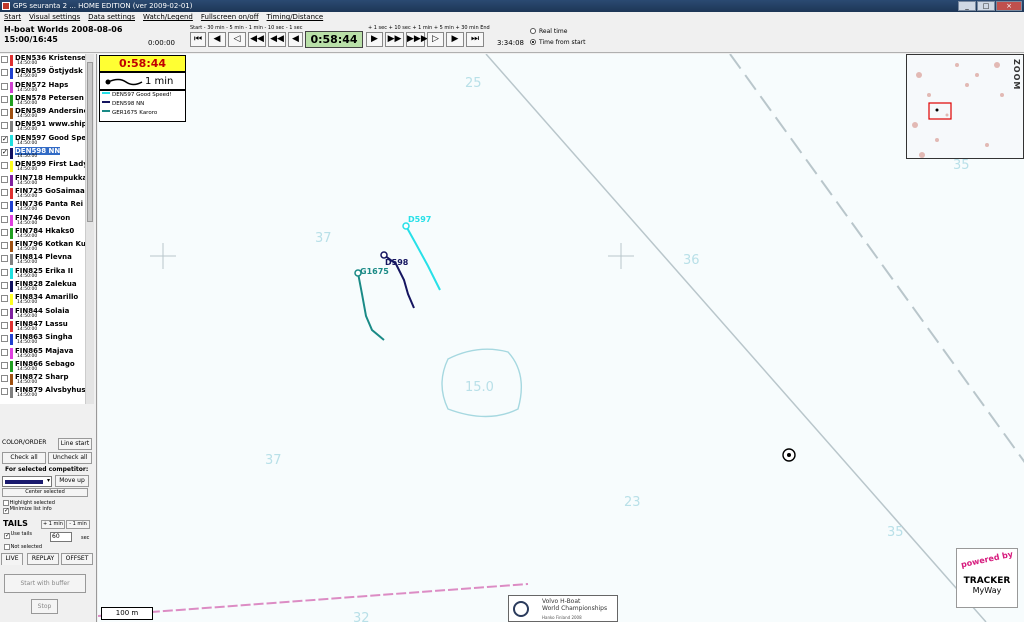 The height and width of the screenshot is (622, 1024). I want to click on minimize-button: _, so click(967, 6).